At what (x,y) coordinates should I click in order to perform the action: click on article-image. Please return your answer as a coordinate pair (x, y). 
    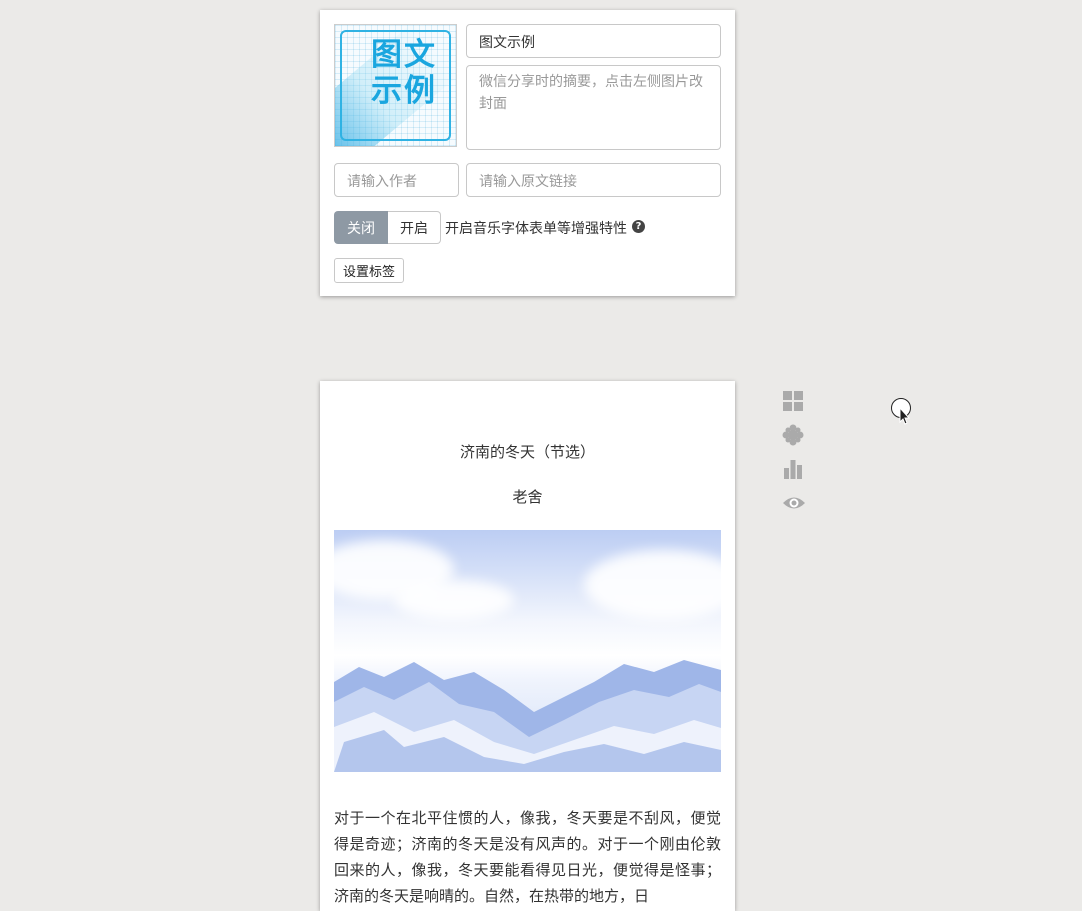
    Looking at the image, I should click on (527, 651).